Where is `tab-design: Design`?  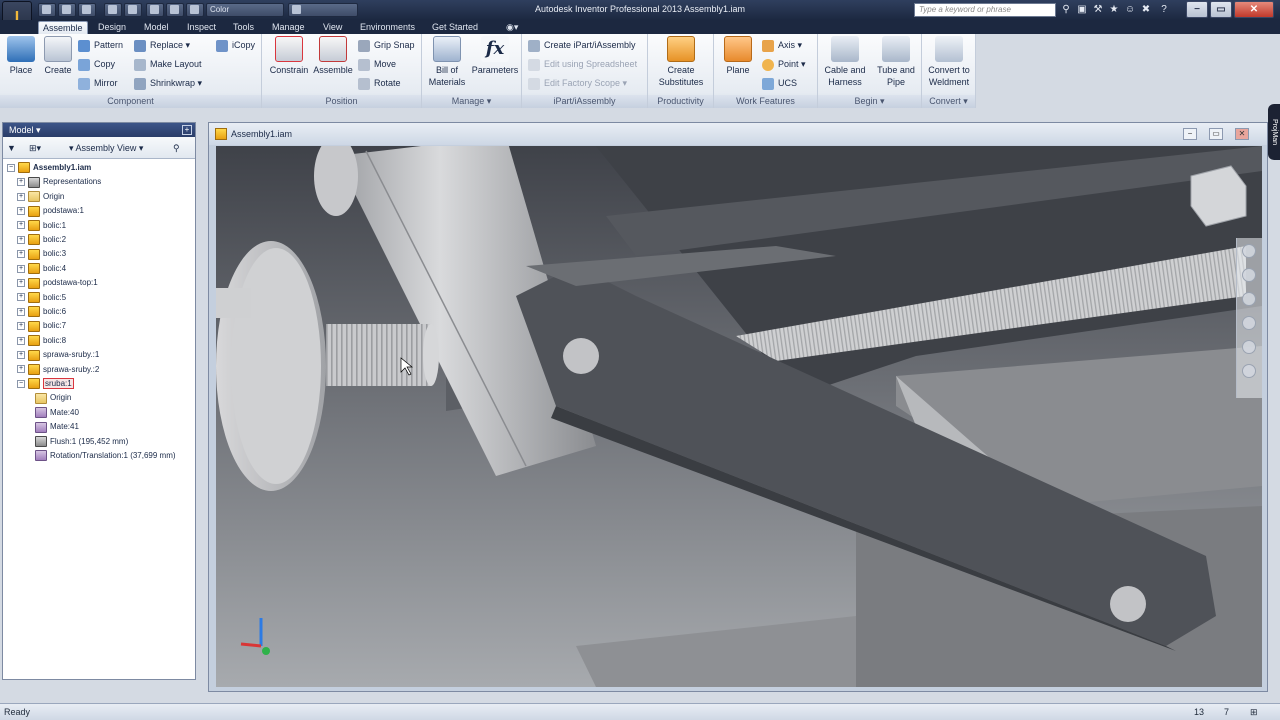 tab-design: Design is located at coordinates (112, 27).